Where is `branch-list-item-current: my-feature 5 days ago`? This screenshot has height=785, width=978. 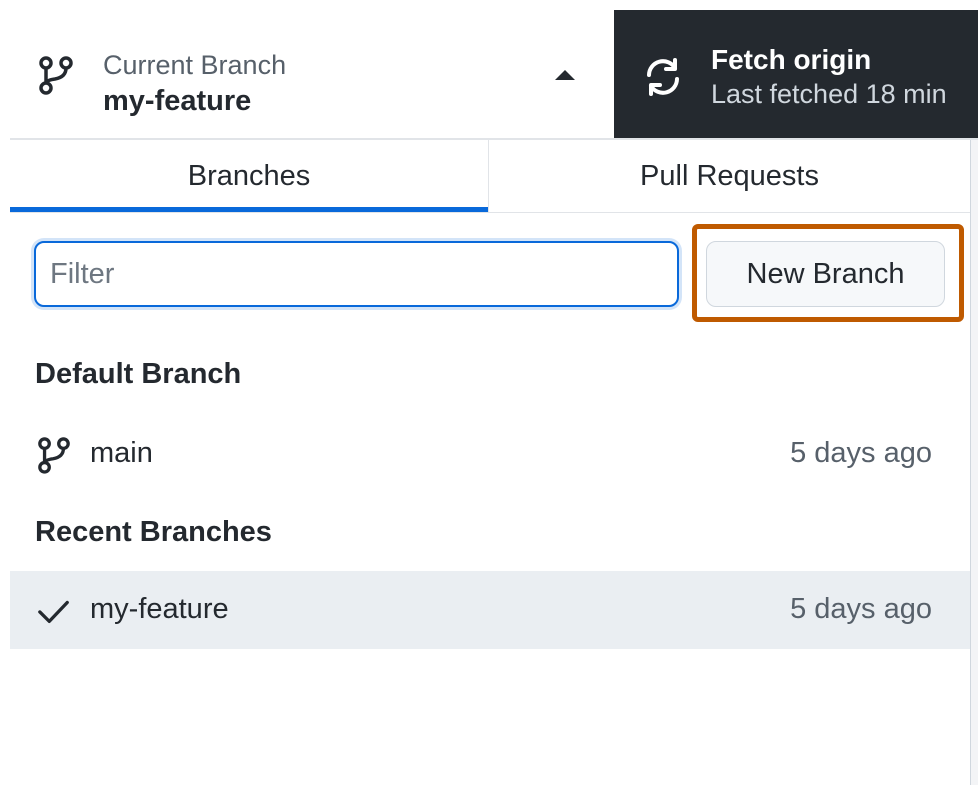 branch-list-item-current: my-feature 5 days ago is located at coordinates (490, 610).